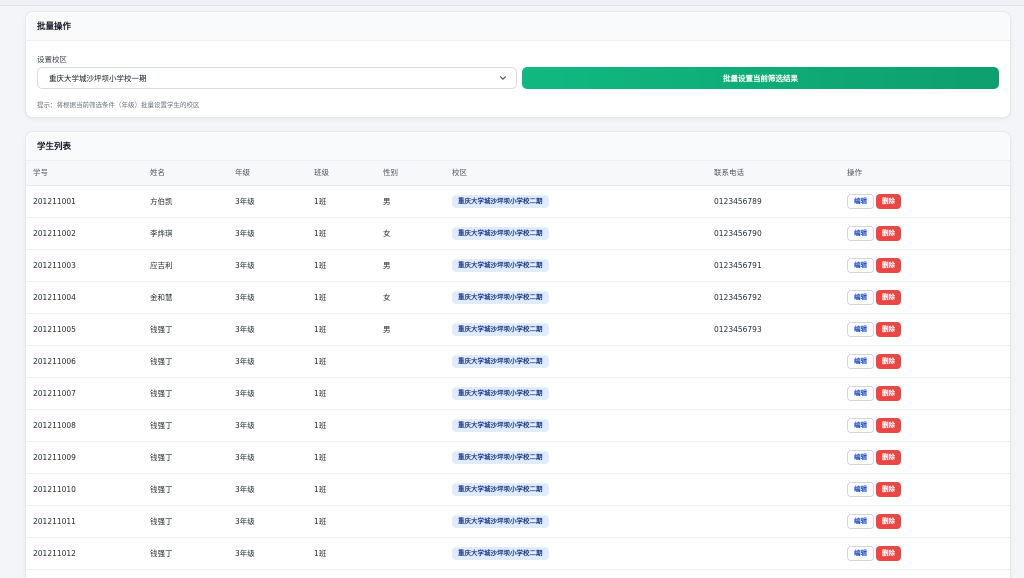  Describe the element at coordinates (780, 173) in the screenshot. I see `column-header-phone: 联系电话` at that location.